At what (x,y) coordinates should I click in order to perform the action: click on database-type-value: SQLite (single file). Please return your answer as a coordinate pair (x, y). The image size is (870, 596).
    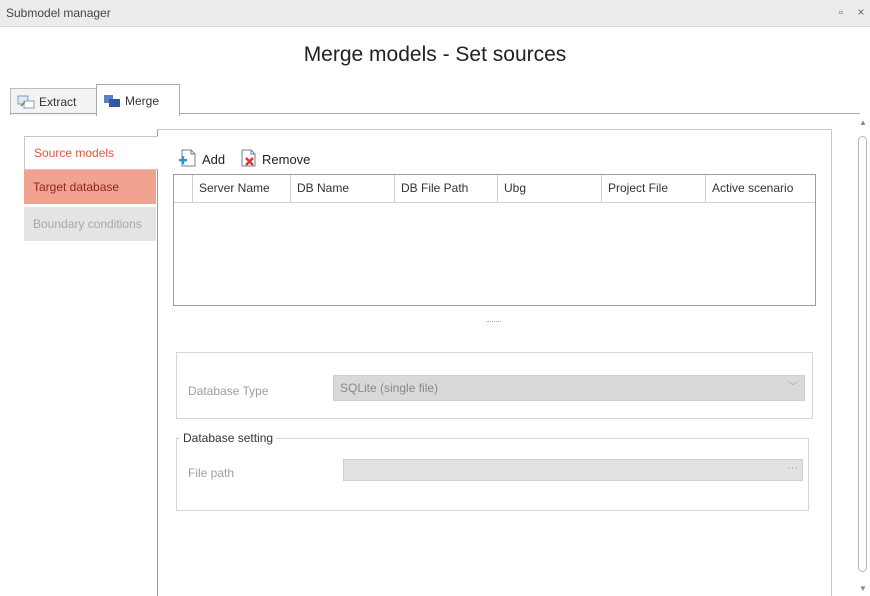
    Looking at the image, I should click on (389, 388).